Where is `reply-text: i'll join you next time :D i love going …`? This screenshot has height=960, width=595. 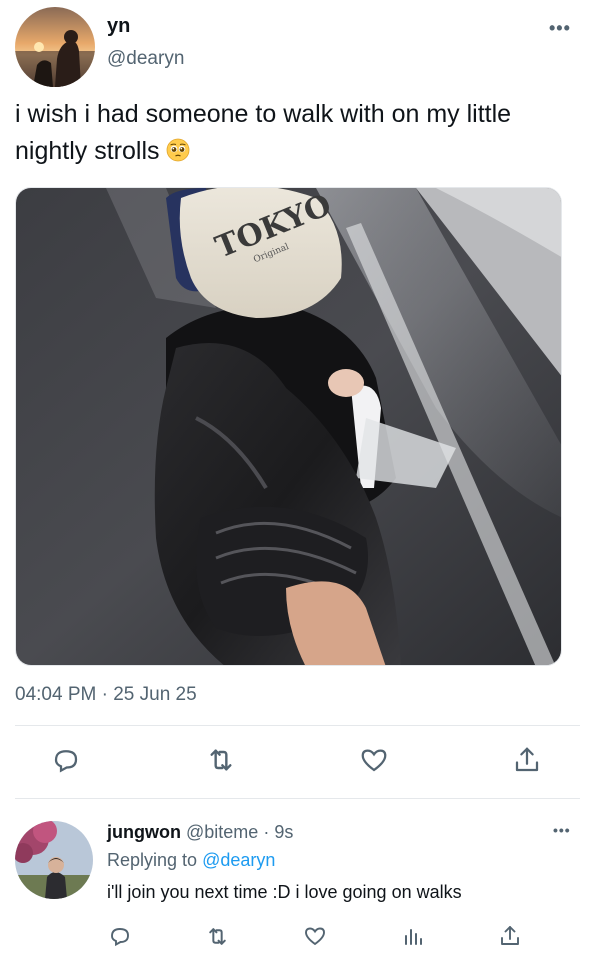
reply-text: i'll join you next time :D i love going … is located at coordinates (284, 892).